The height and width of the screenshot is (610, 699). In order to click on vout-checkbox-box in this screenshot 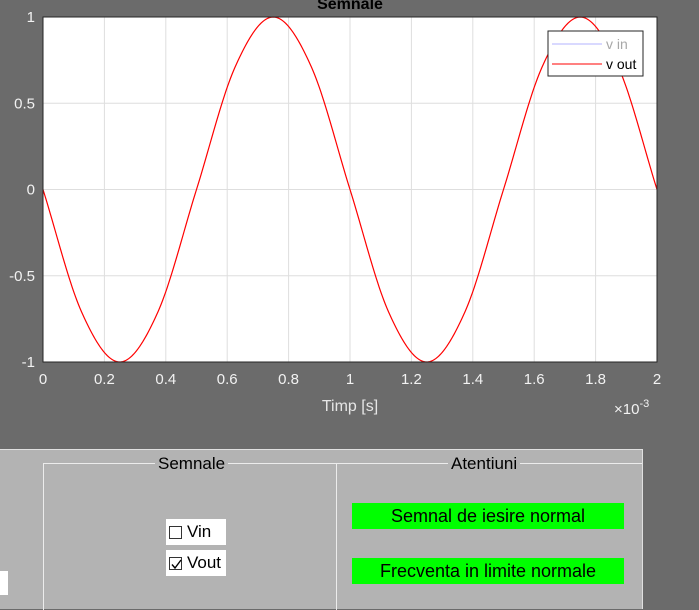, I will do `click(175, 563)`.